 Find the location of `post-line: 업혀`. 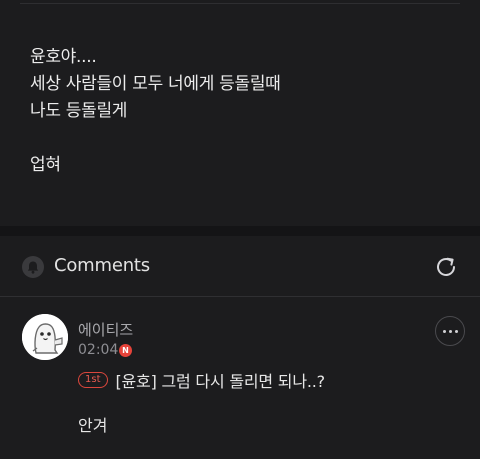

post-line: 업혀 is located at coordinates (45, 165).